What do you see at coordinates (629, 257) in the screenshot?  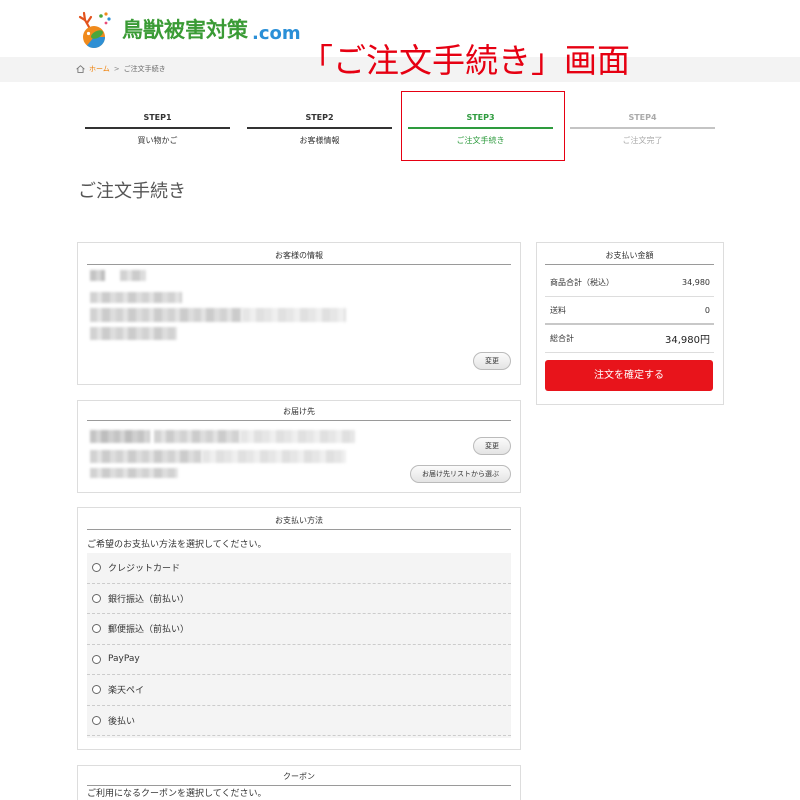 I see `payment-summary-title: お支払い金額` at bounding box center [629, 257].